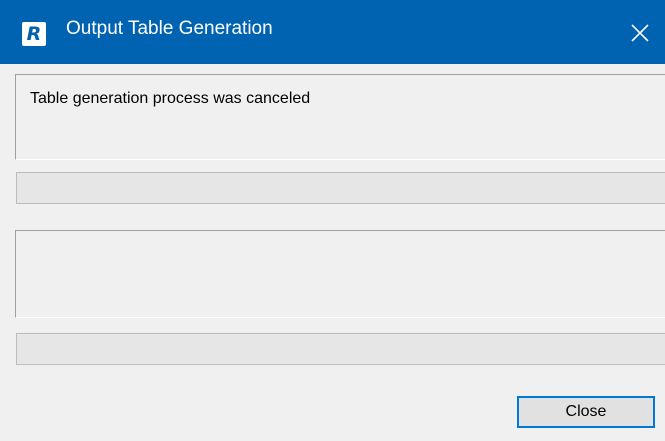 The height and width of the screenshot is (441, 665). I want to click on close-icon, so click(640, 33).